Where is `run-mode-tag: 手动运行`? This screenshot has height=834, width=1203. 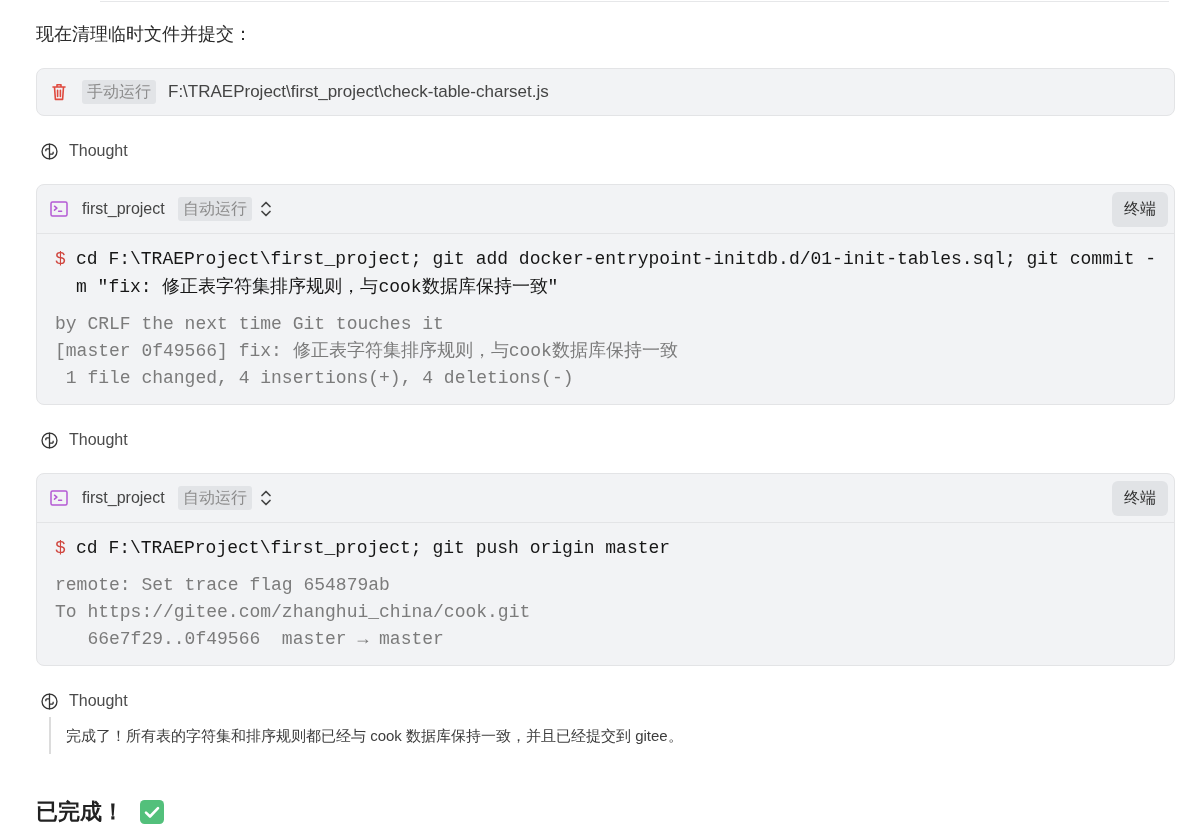
run-mode-tag: 手动运行 is located at coordinates (119, 92).